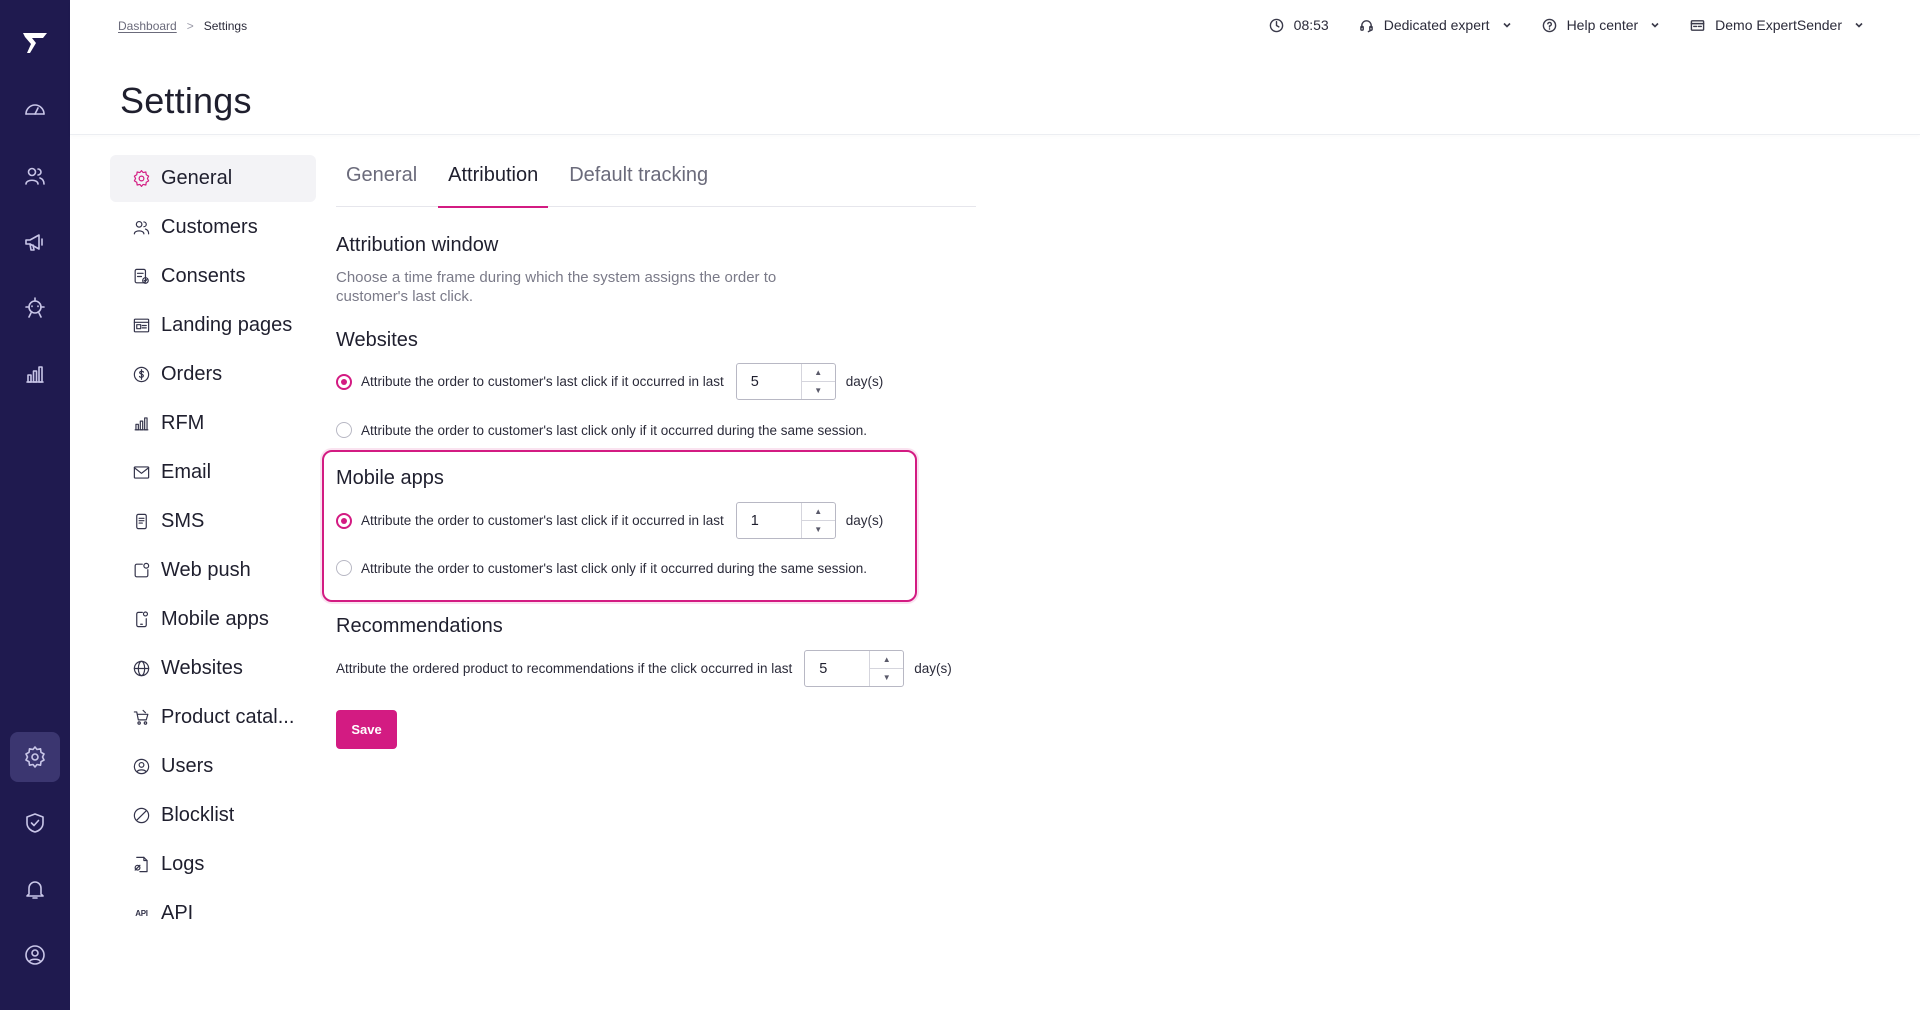 This screenshot has width=1920, height=1010. What do you see at coordinates (213, 227) in the screenshot?
I see `nav-item-customers: Customers` at bounding box center [213, 227].